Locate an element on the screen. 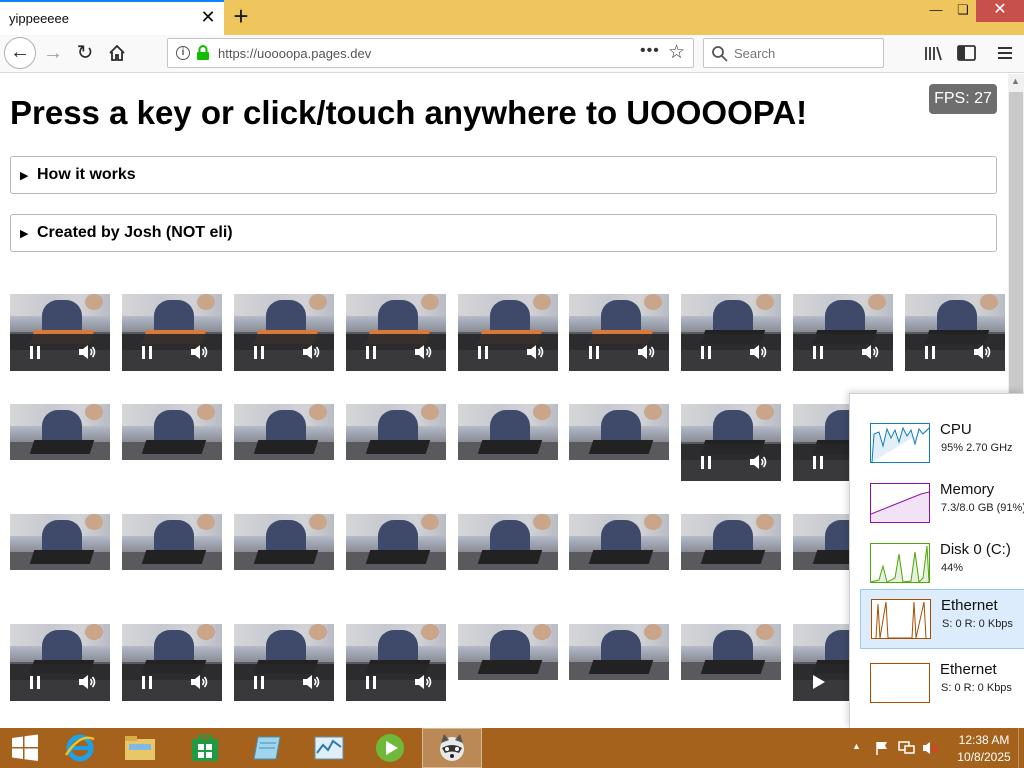 Image resolution: width=1024 pixels, height=768 pixels. details-summary: How it works is located at coordinates (86, 175).